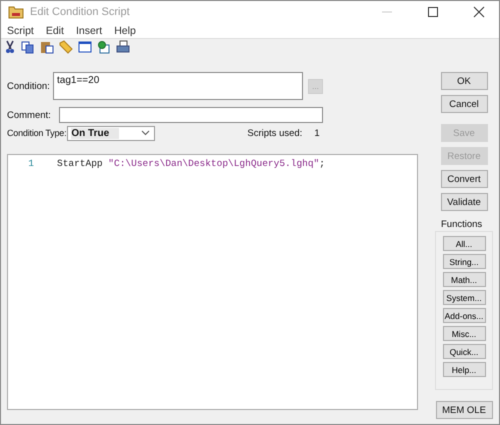 The height and width of the screenshot is (425, 500). What do you see at coordinates (433, 12) in the screenshot?
I see `maximize-icon` at bounding box center [433, 12].